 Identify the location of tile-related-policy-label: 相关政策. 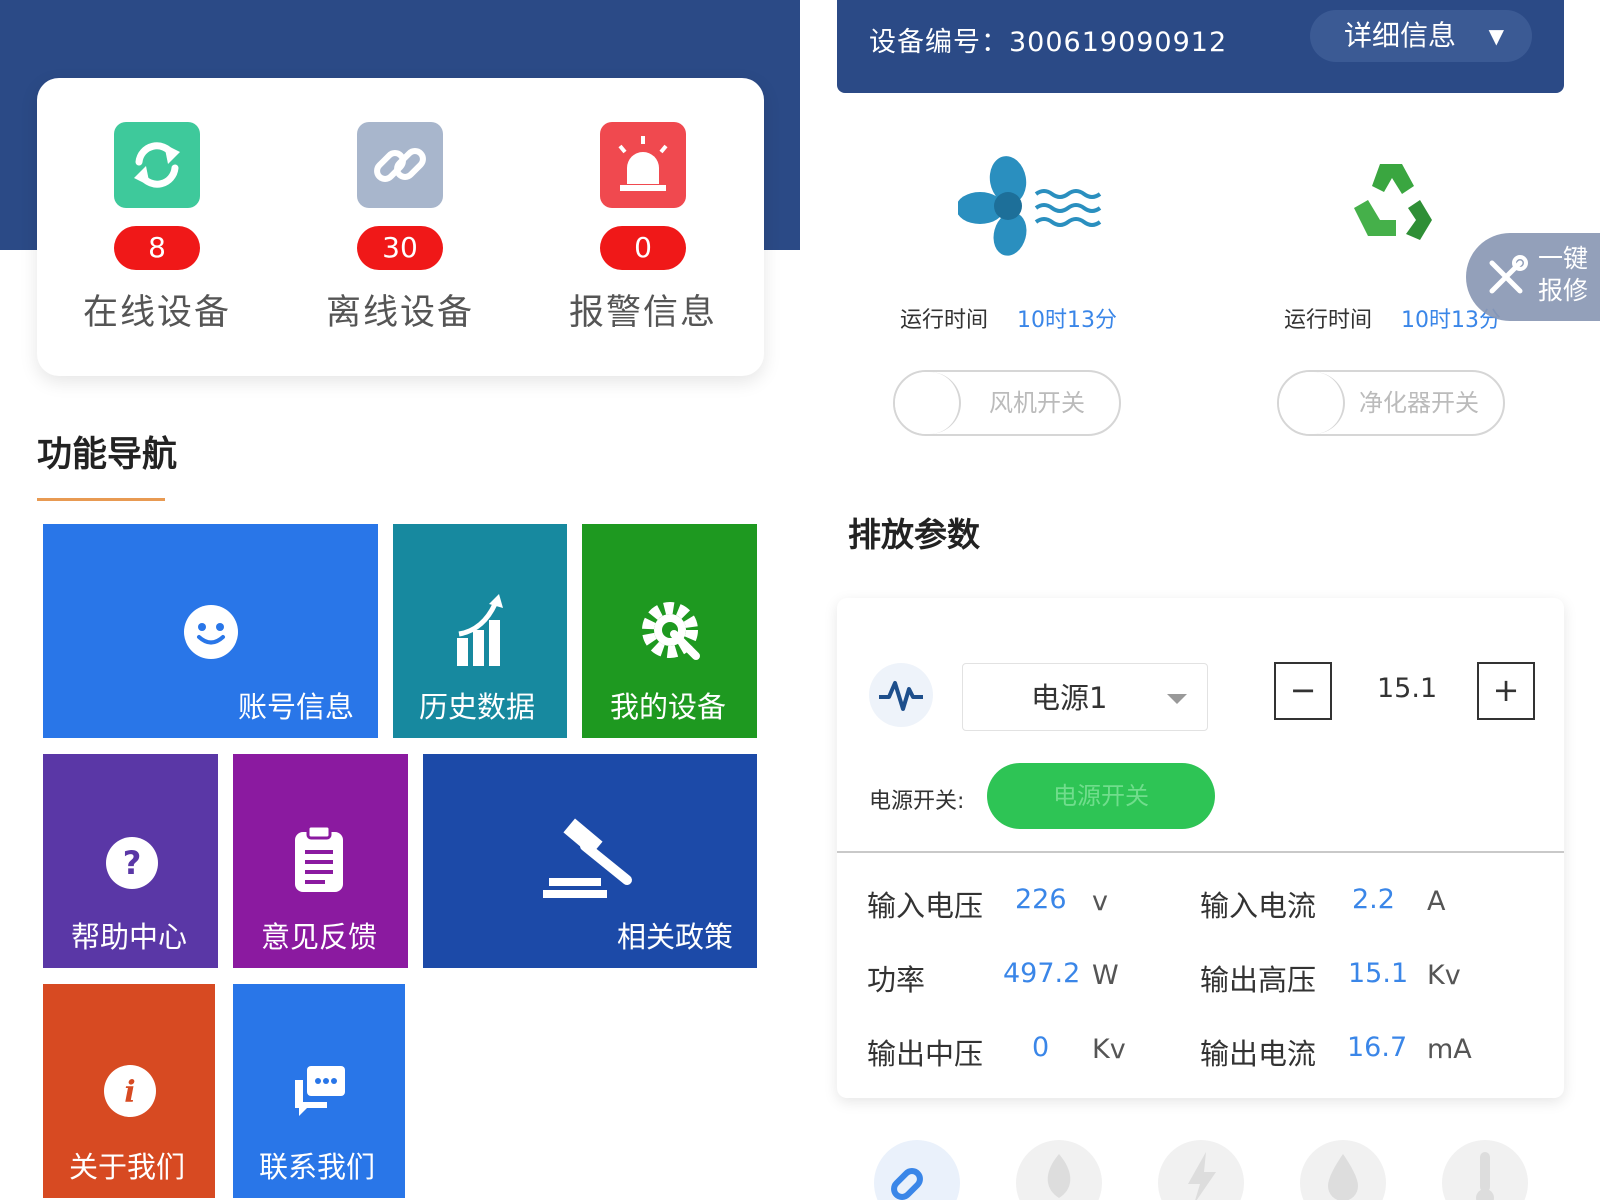
(674, 937).